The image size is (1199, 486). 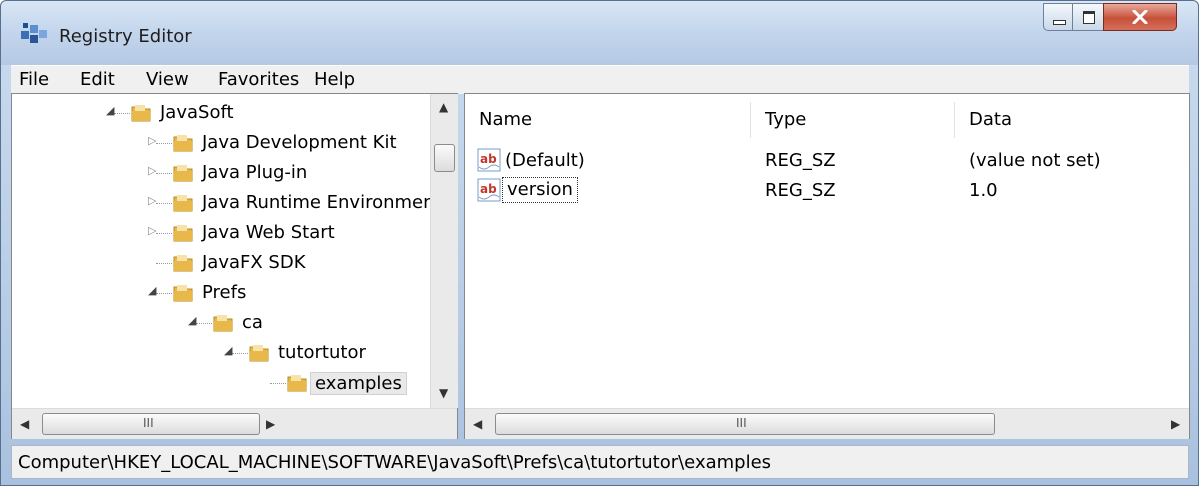 What do you see at coordinates (540, 190) in the screenshot?
I see `value-name: version` at bounding box center [540, 190].